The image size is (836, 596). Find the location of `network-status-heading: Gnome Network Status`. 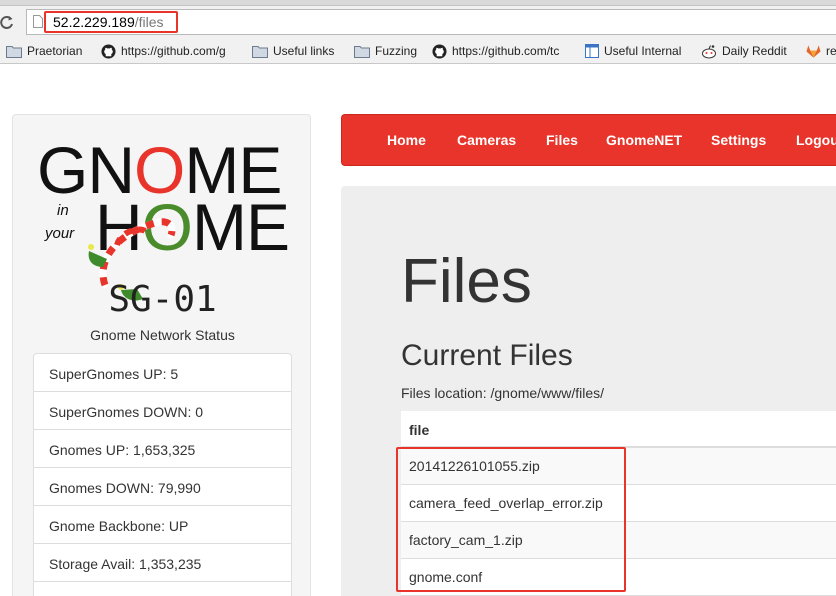

network-status-heading: Gnome Network Status is located at coordinates (162, 335).